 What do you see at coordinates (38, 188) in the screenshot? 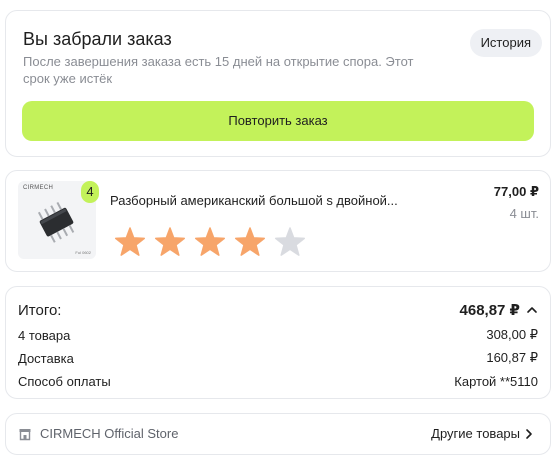
I see `brand-logo: CIRMECH` at bounding box center [38, 188].